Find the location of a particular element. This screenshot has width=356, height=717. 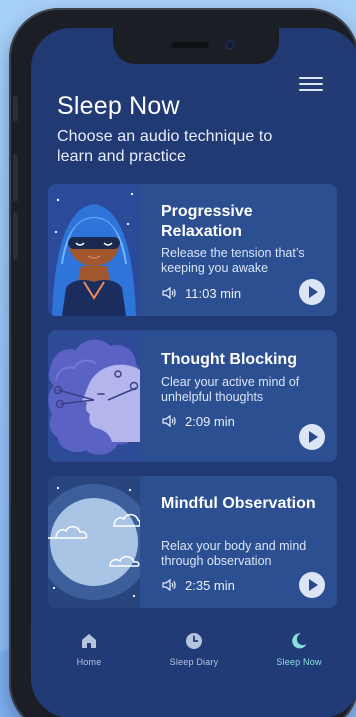

card-duration: 2:09 min is located at coordinates (198, 421).